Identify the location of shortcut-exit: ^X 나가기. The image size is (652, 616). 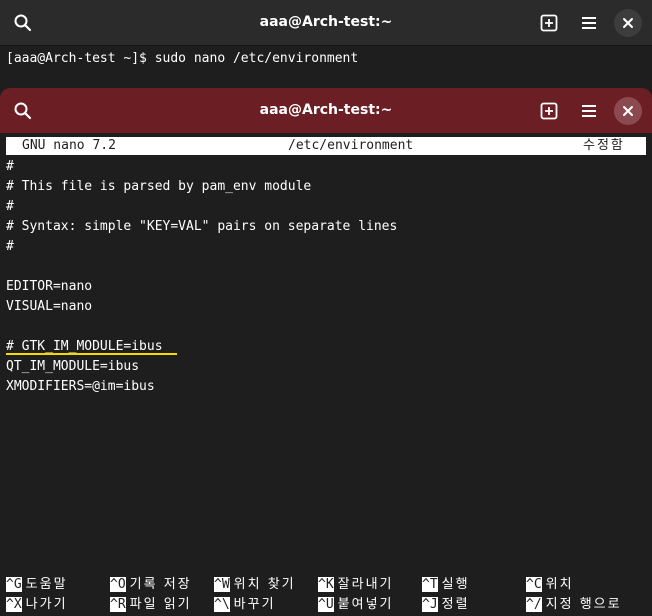
(37, 605).